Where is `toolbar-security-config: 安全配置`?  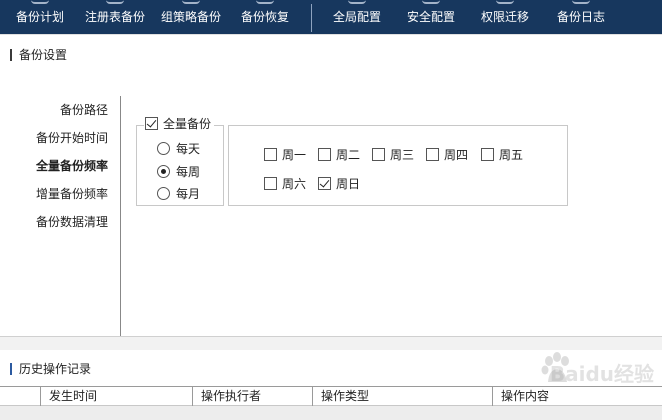 toolbar-security-config: 安全配置 is located at coordinates (431, 17).